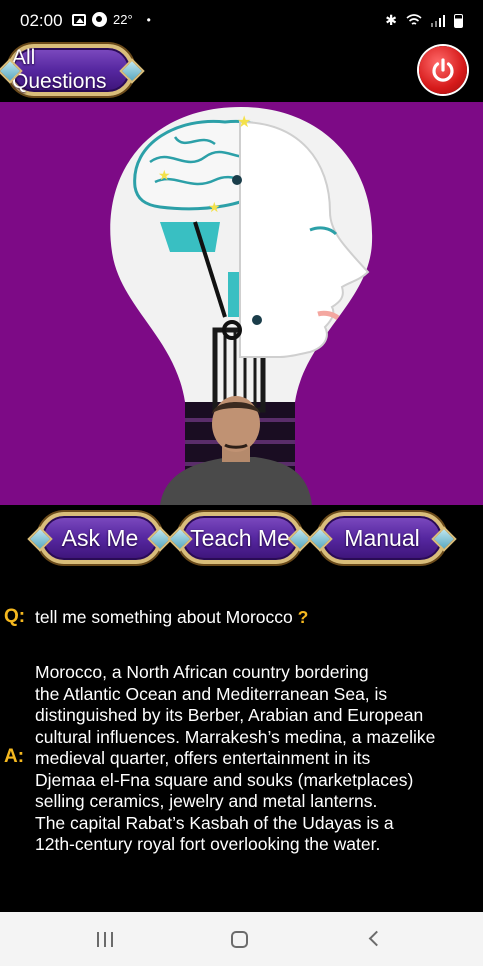 Image resolution: width=483 pixels, height=966 pixels. Describe the element at coordinates (424, 20) in the screenshot. I see `status-icons-right: ✱` at that location.